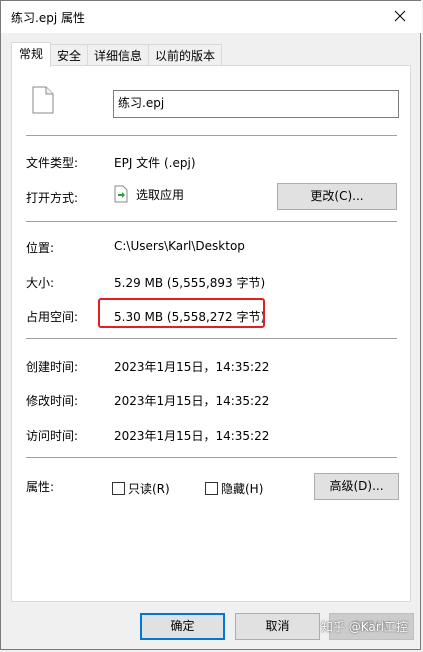 The width and height of the screenshot is (423, 652). What do you see at coordinates (40, 248) in the screenshot?
I see `location-label: 位置:` at bounding box center [40, 248].